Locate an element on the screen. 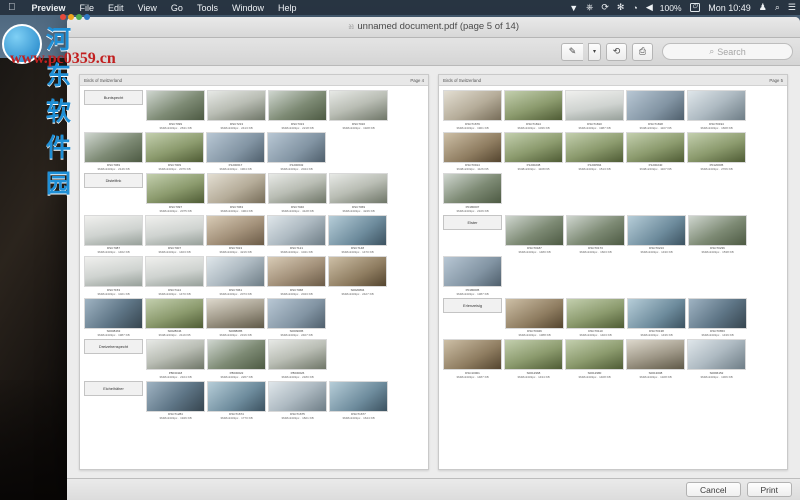 This screenshot has height=500, width=800. wifi-icon: ◔ is located at coordinates (634, 8).